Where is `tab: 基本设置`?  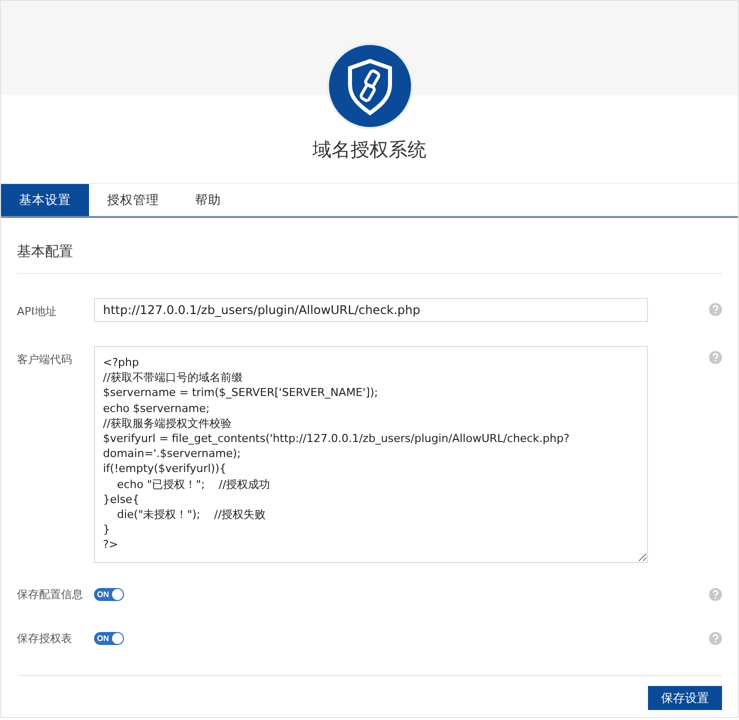
tab: 基本设置 is located at coordinates (45, 200).